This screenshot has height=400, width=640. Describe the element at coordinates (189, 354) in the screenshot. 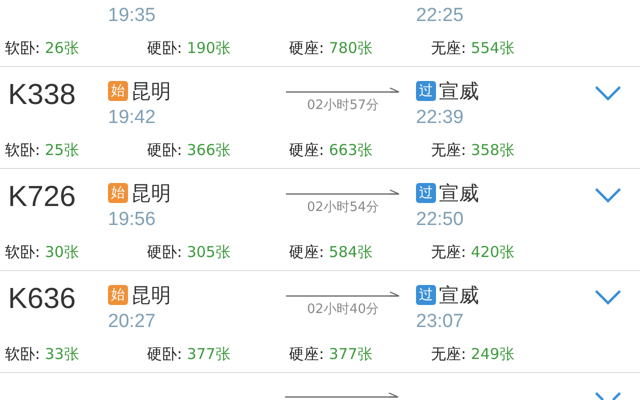

I see `seat-count: 硬卧: 377张` at that location.